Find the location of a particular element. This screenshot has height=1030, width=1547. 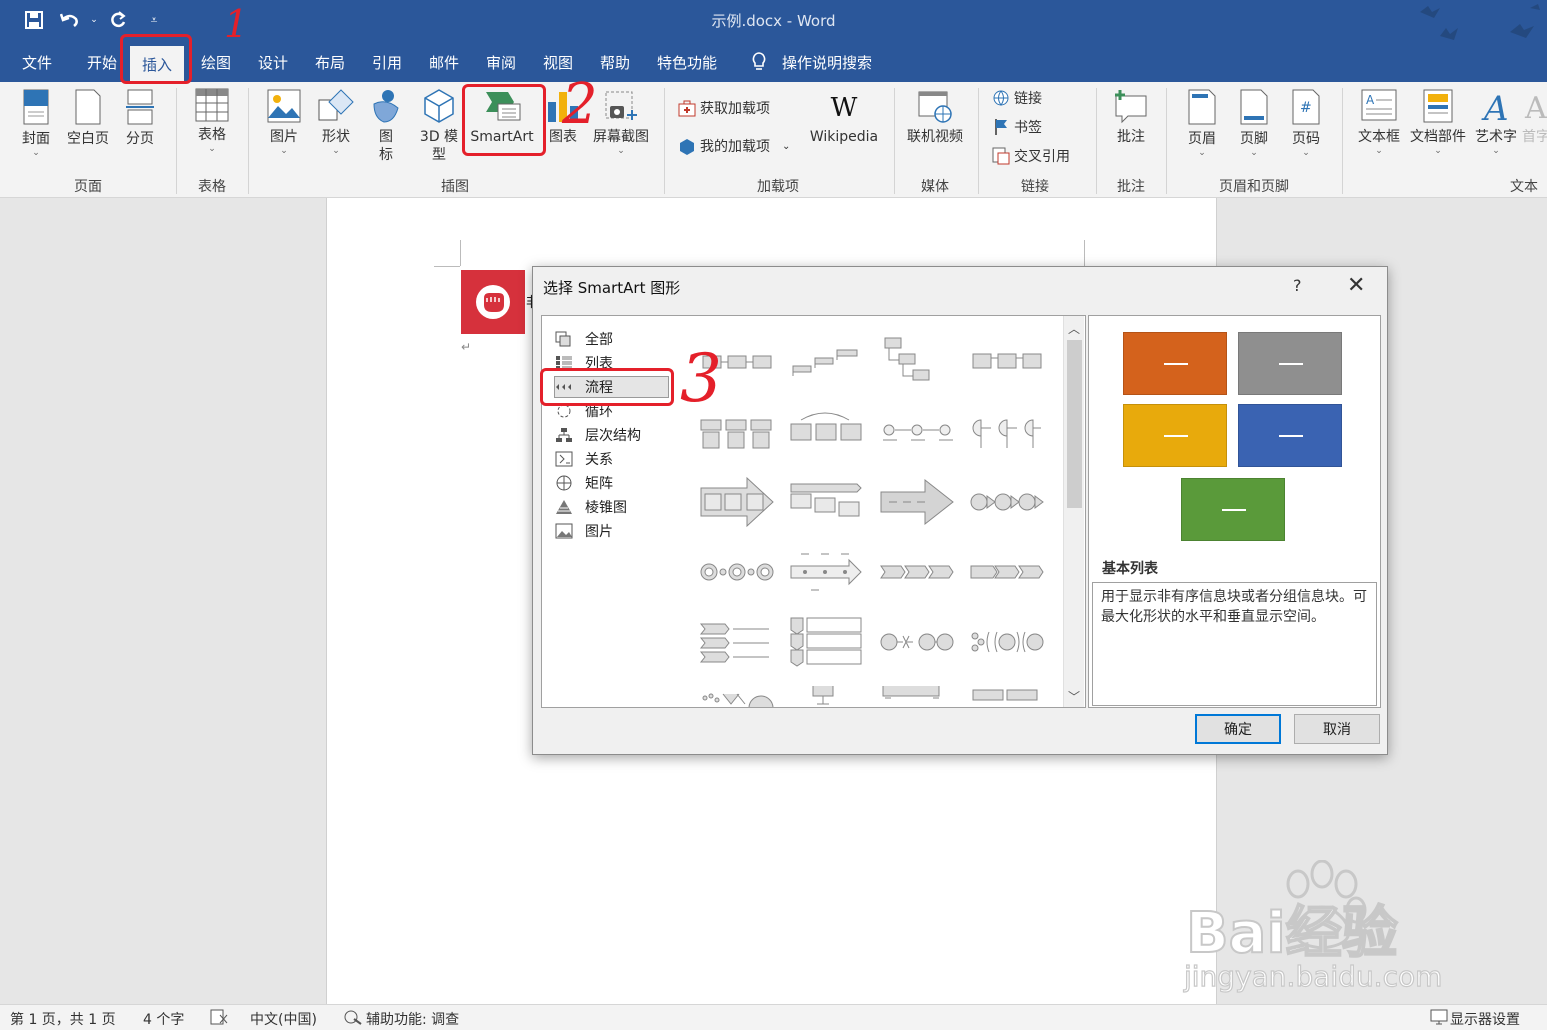

sub-step-process-layout is located at coordinates (917, 642).